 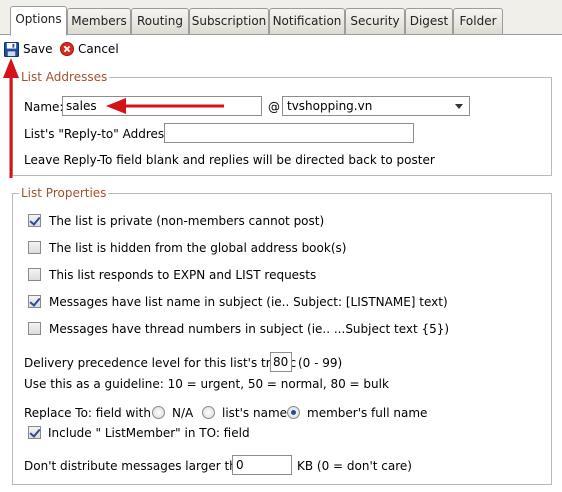 What do you see at coordinates (99, 21) in the screenshot?
I see `tab-members: Members` at bounding box center [99, 21].